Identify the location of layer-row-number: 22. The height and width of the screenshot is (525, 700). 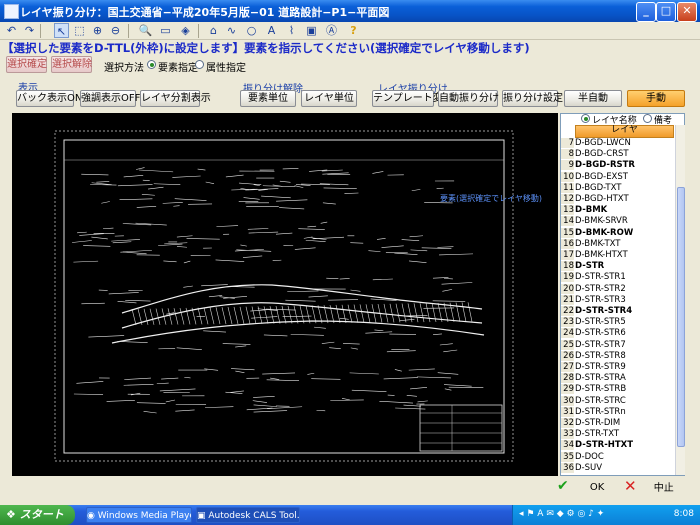
(567, 311).